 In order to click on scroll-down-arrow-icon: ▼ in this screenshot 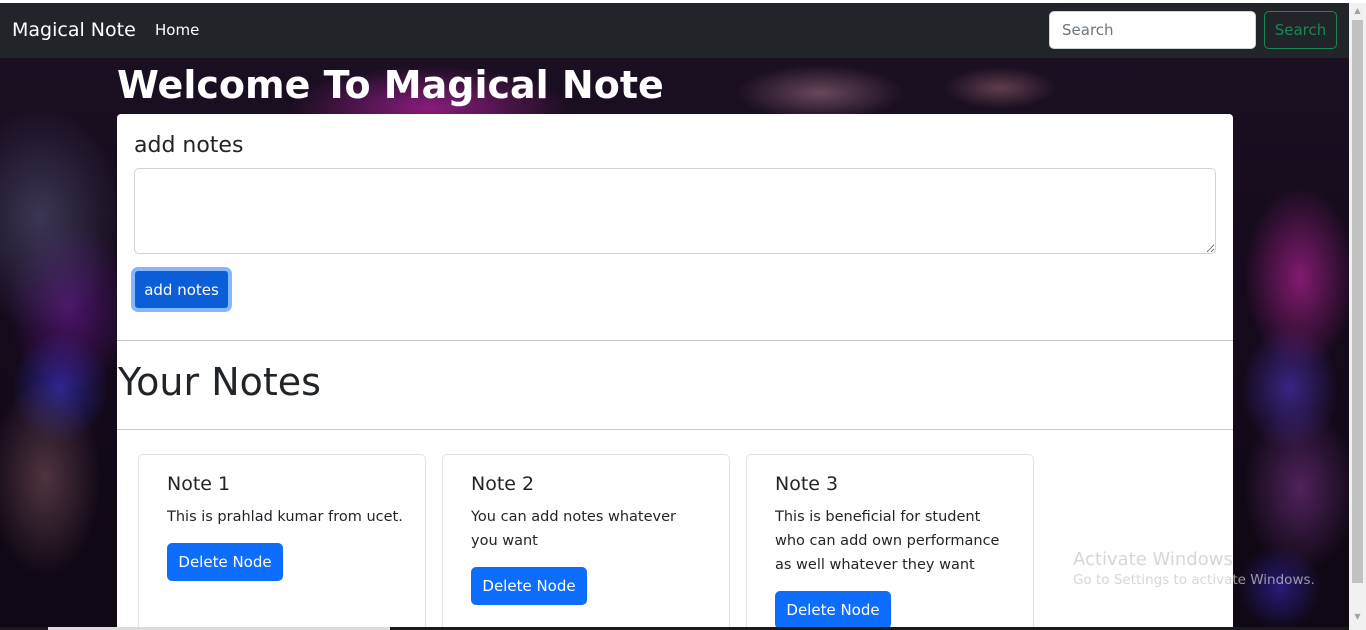, I will do `click(1357, 617)`.